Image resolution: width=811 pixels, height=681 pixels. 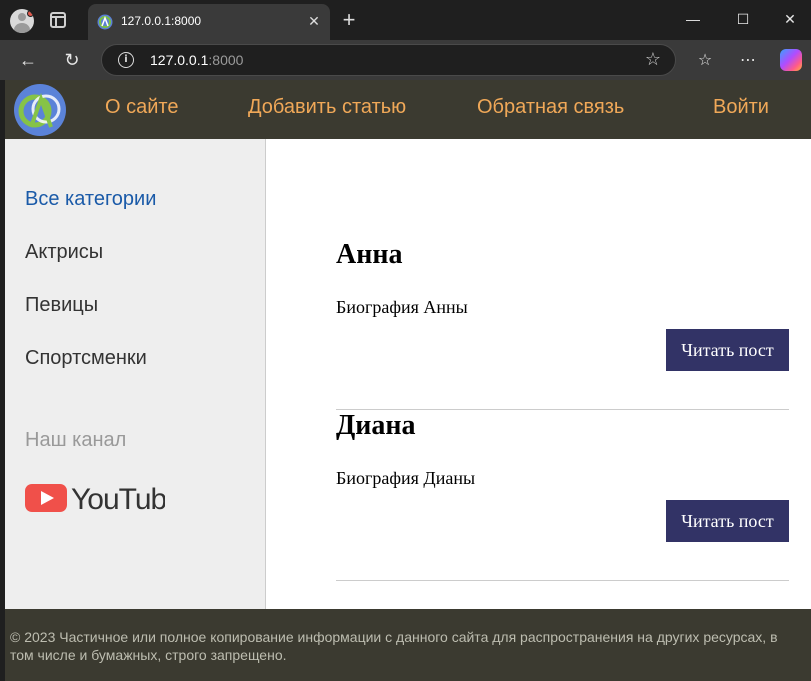 I want to click on tab-favicon-icon, so click(x=105, y=22).